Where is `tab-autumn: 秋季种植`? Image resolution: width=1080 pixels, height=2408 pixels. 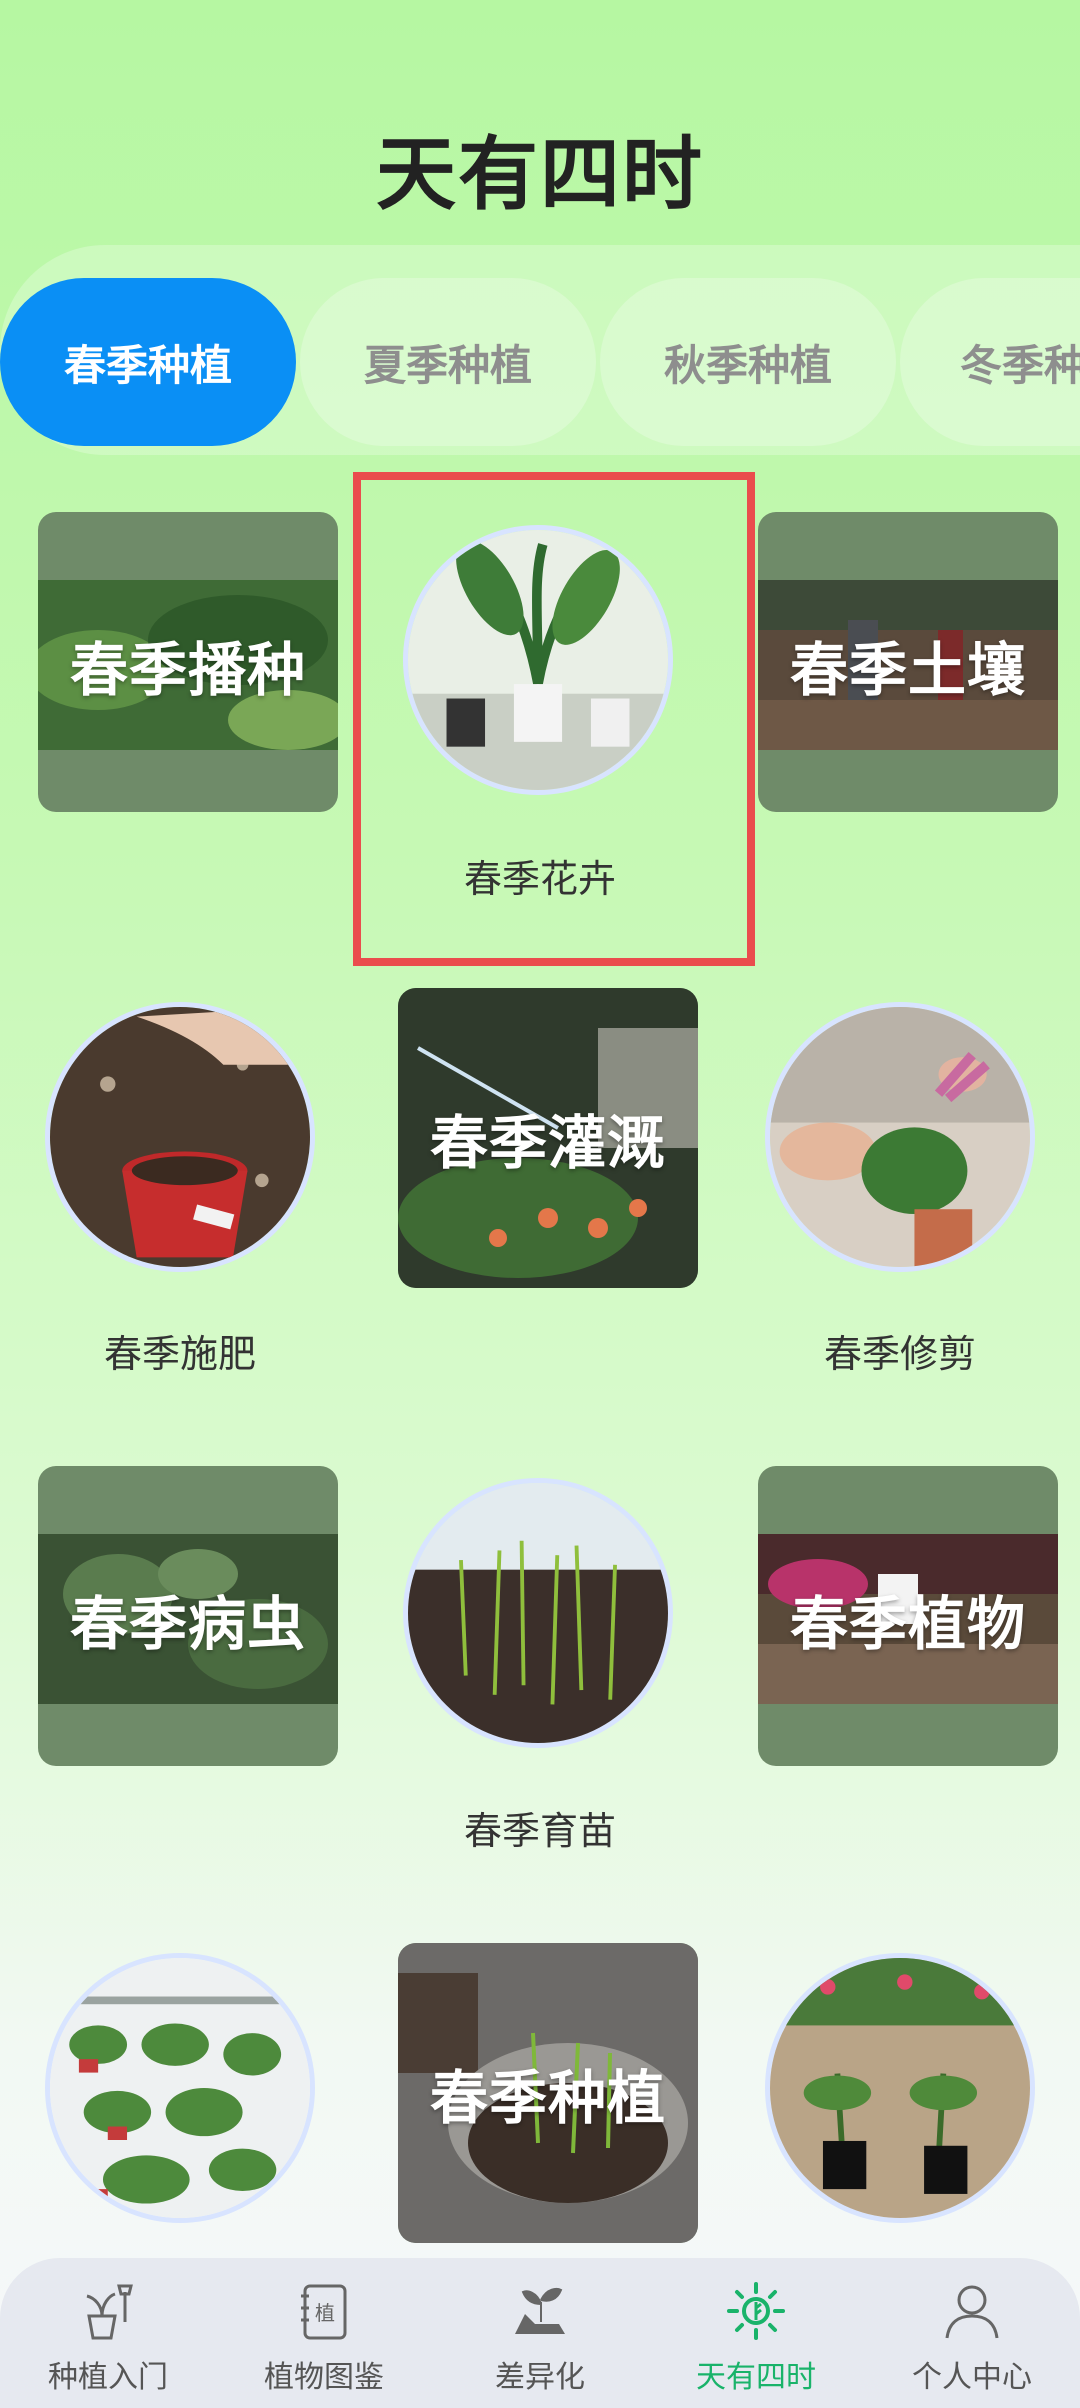
tab-autumn: 秋季种植 is located at coordinates (748, 362).